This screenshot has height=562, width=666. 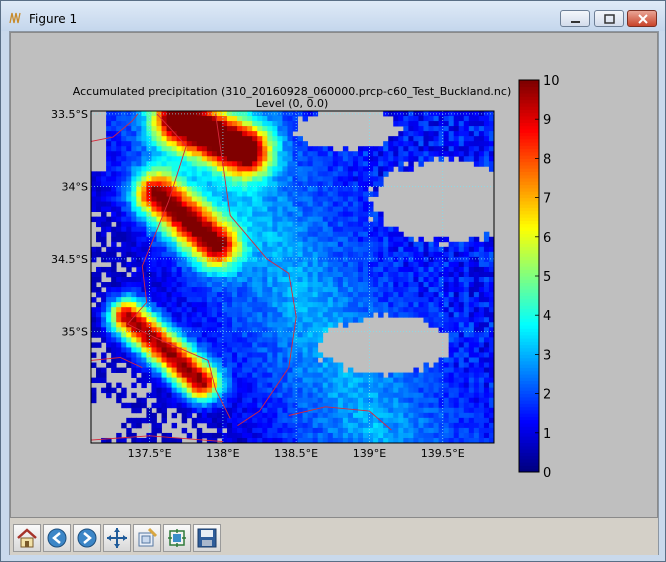 I want to click on minimize-button, so click(x=575, y=18).